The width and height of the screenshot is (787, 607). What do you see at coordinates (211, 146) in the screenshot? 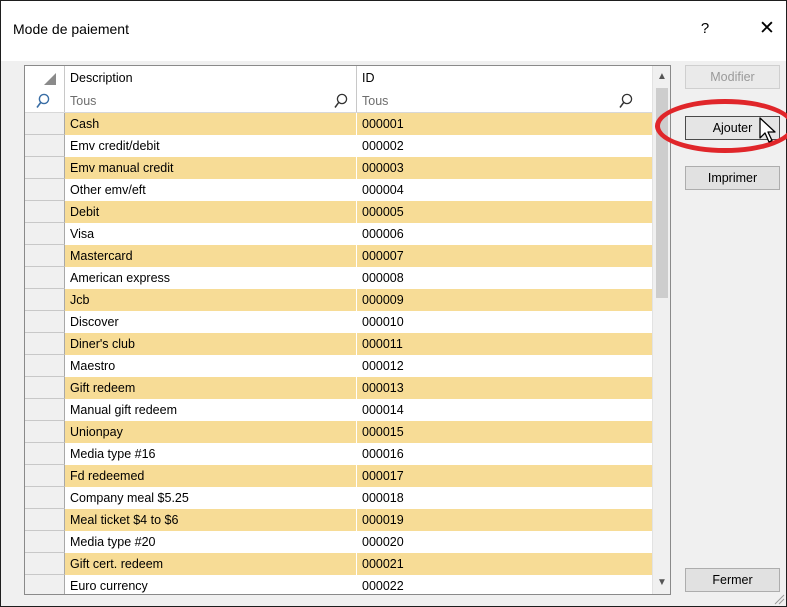
I see `cell-description: Emv credit/debit` at bounding box center [211, 146].